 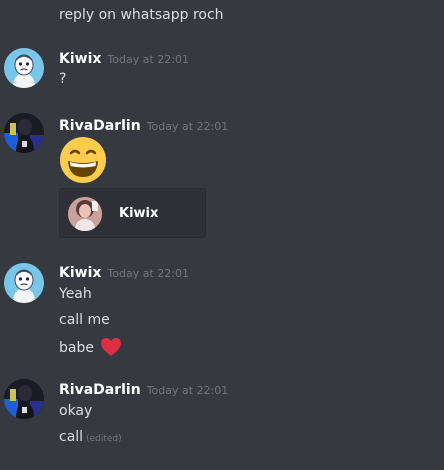 I want to click on message-text: ?, so click(x=63, y=79).